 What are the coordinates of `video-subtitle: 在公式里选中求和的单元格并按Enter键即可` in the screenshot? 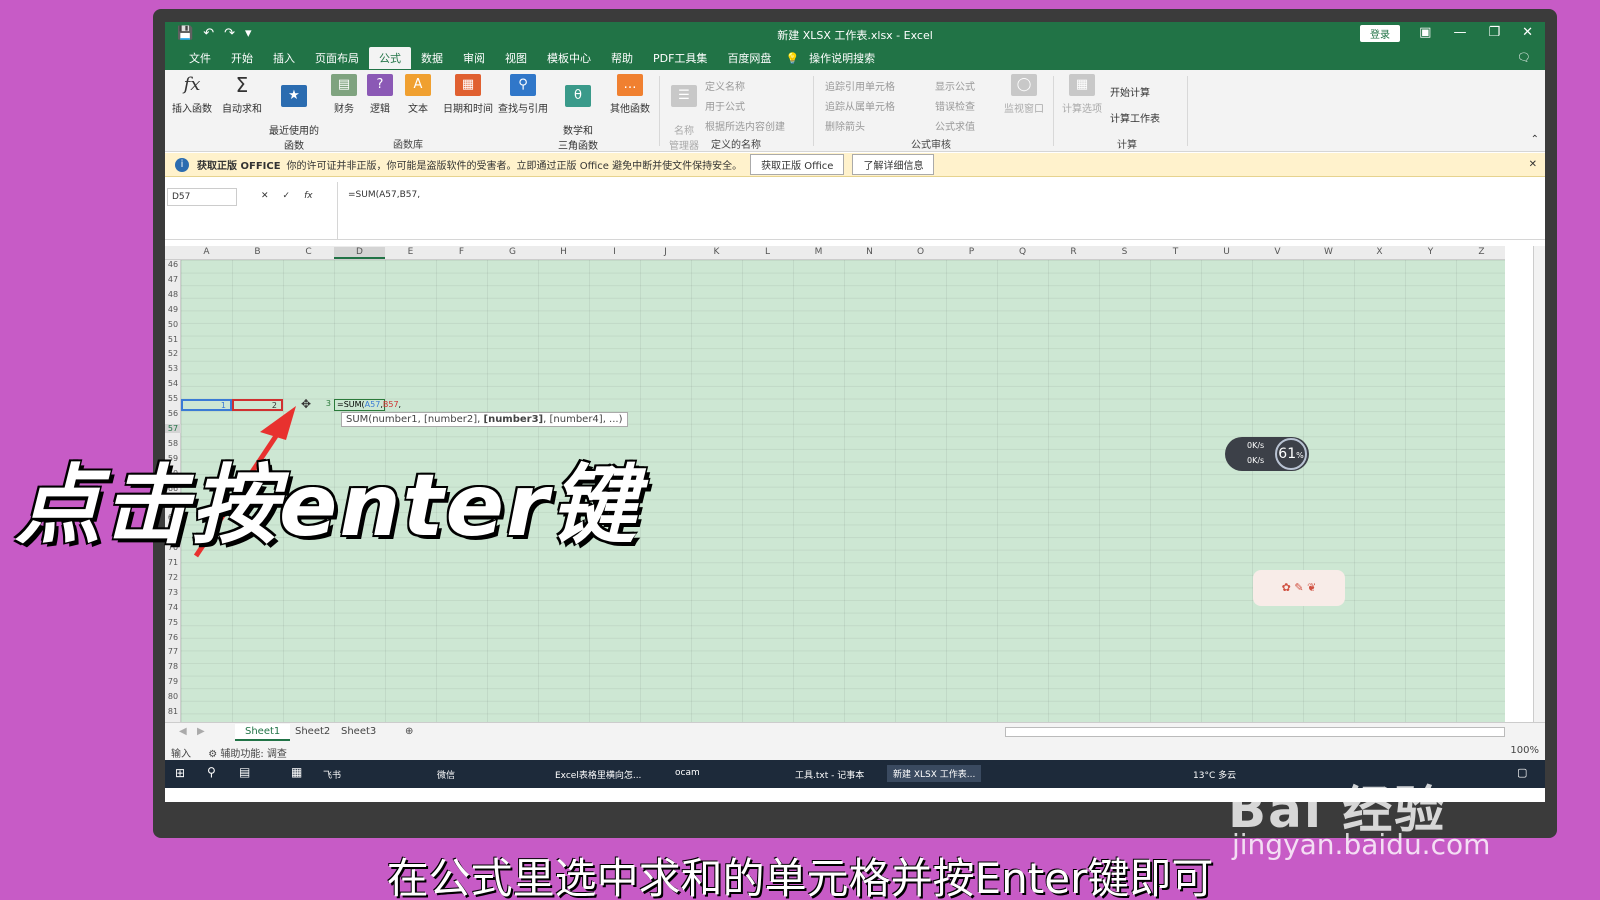 It's located at (800, 877).